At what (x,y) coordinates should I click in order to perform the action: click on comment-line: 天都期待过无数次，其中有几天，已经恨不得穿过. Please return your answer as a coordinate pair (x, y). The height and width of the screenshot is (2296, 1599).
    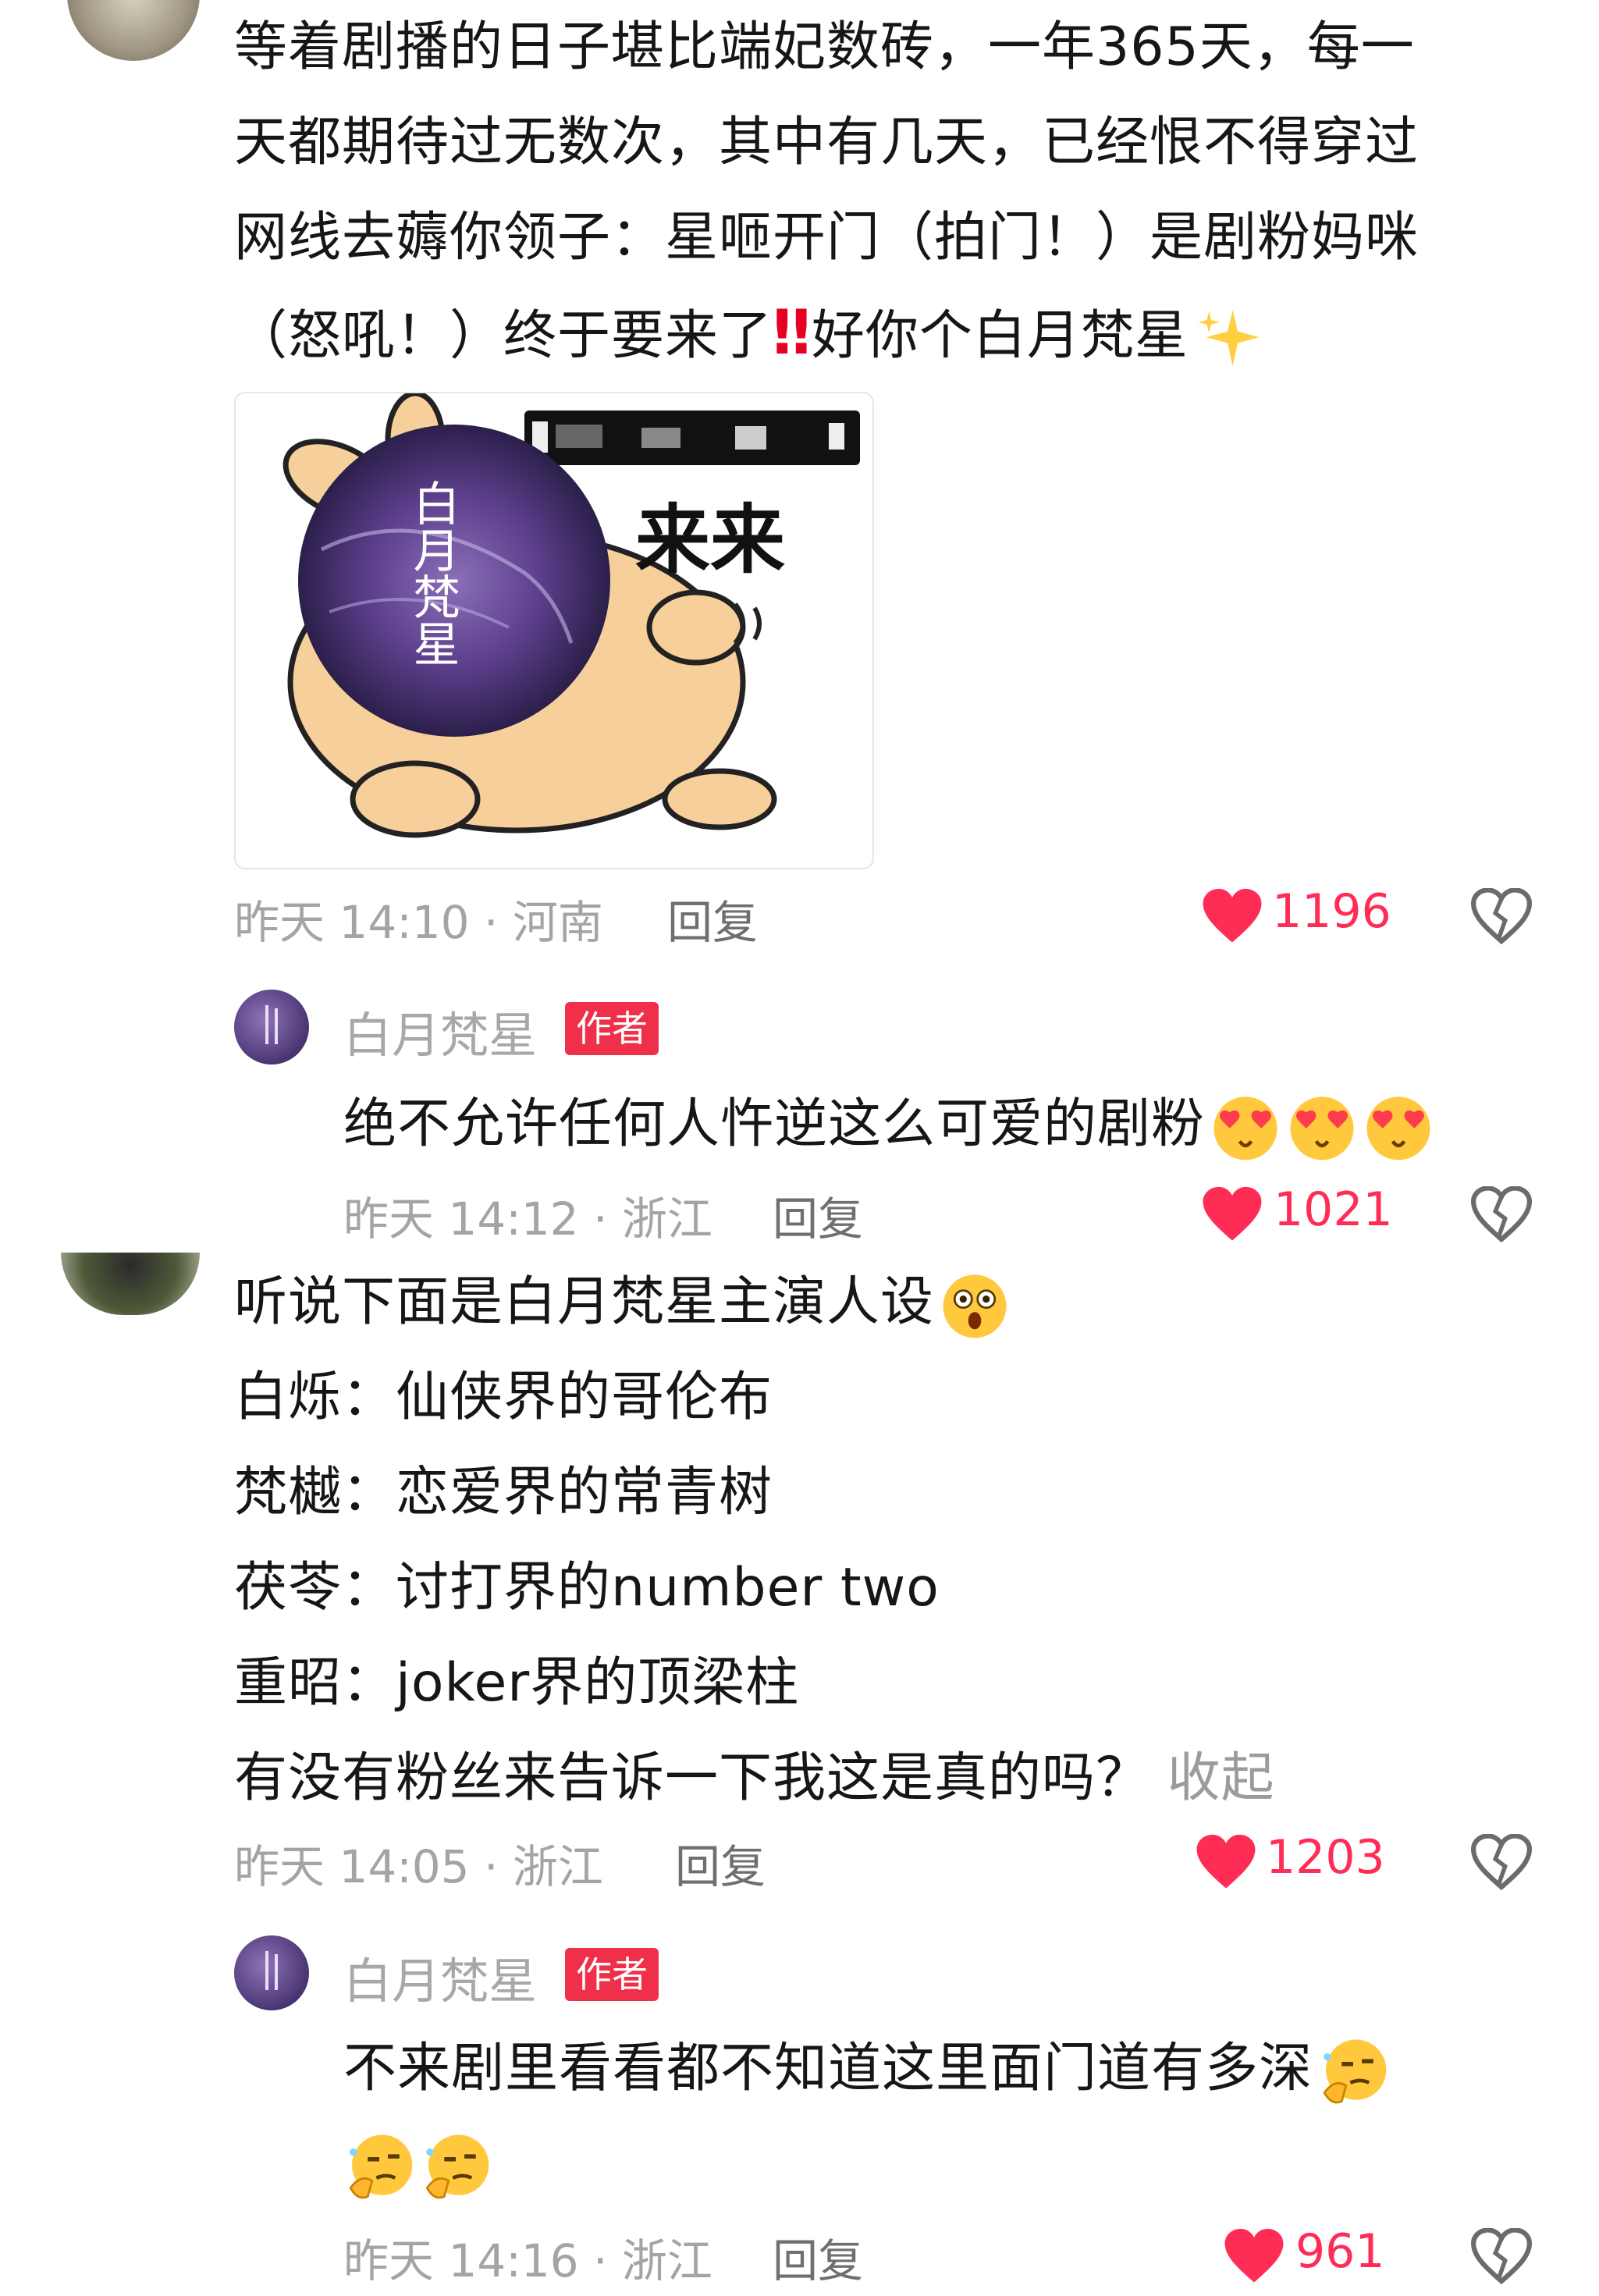
    Looking at the image, I should click on (827, 142).